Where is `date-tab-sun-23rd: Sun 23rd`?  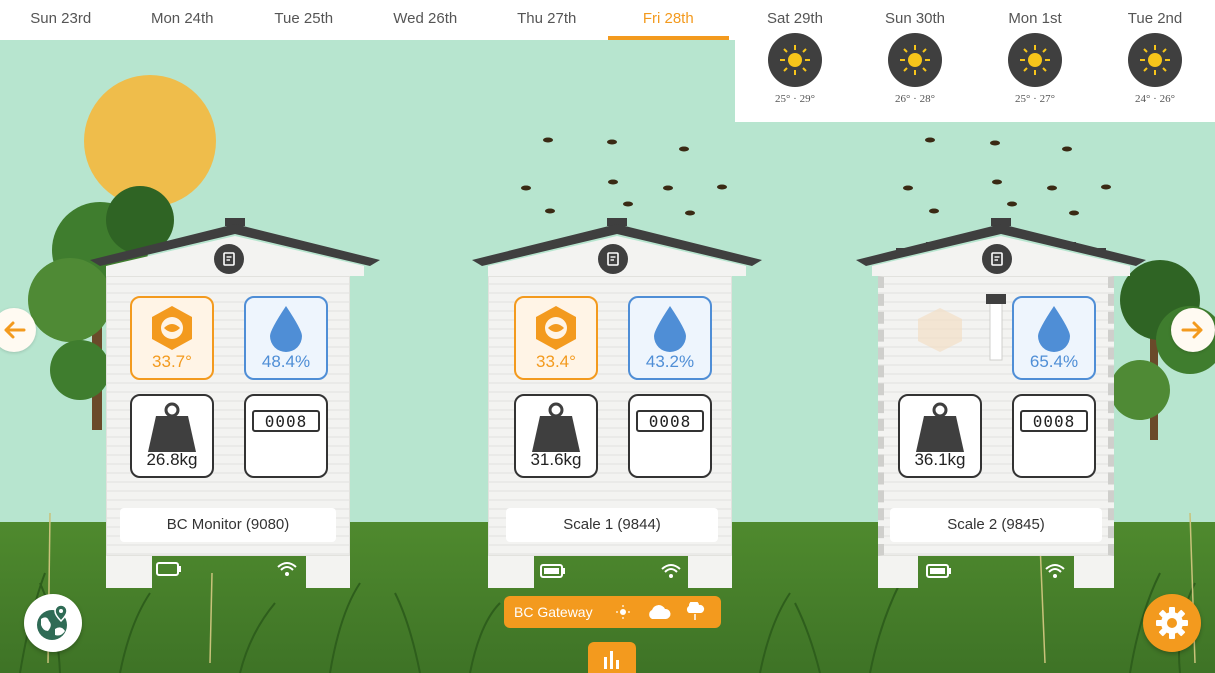
date-tab-sun-23rd: Sun 23rd is located at coordinates (61, 20).